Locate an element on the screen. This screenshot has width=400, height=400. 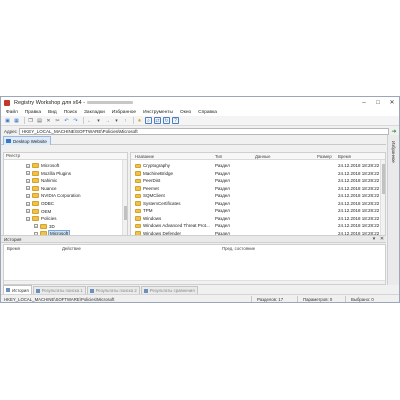
forward-dropdown-icon: ▾ is located at coordinates (116, 120).